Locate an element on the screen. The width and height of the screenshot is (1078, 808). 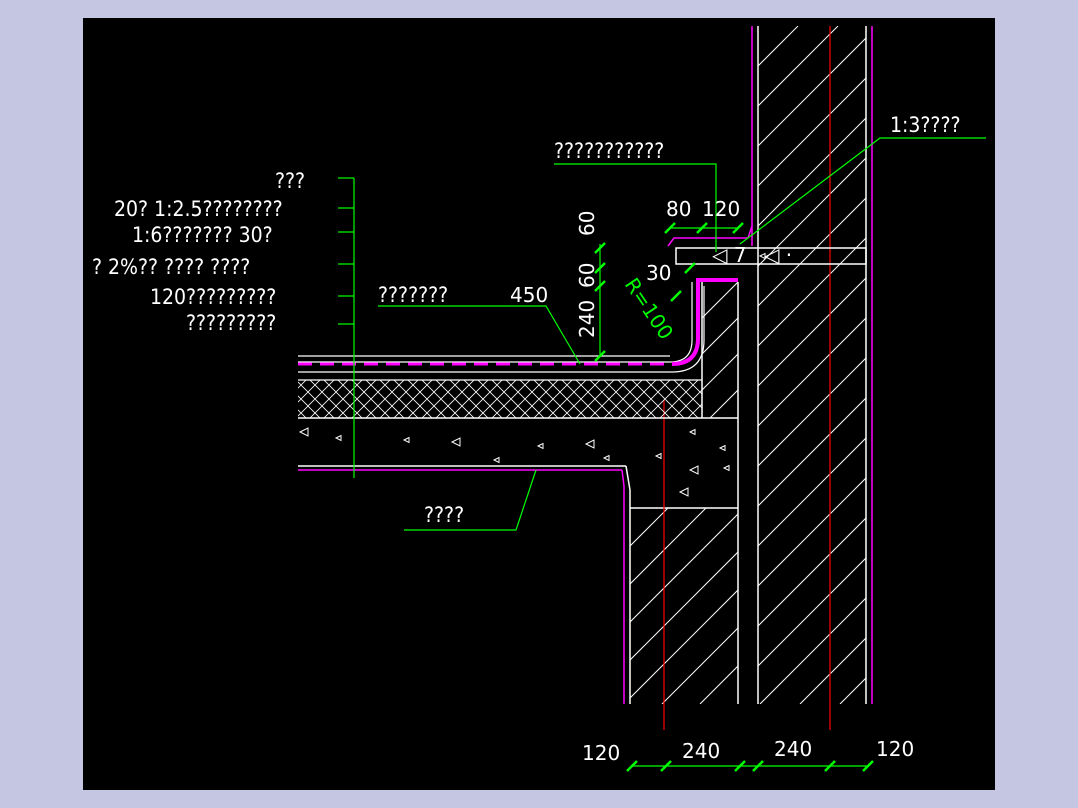
lower-wall is located at coordinates (681, 565).